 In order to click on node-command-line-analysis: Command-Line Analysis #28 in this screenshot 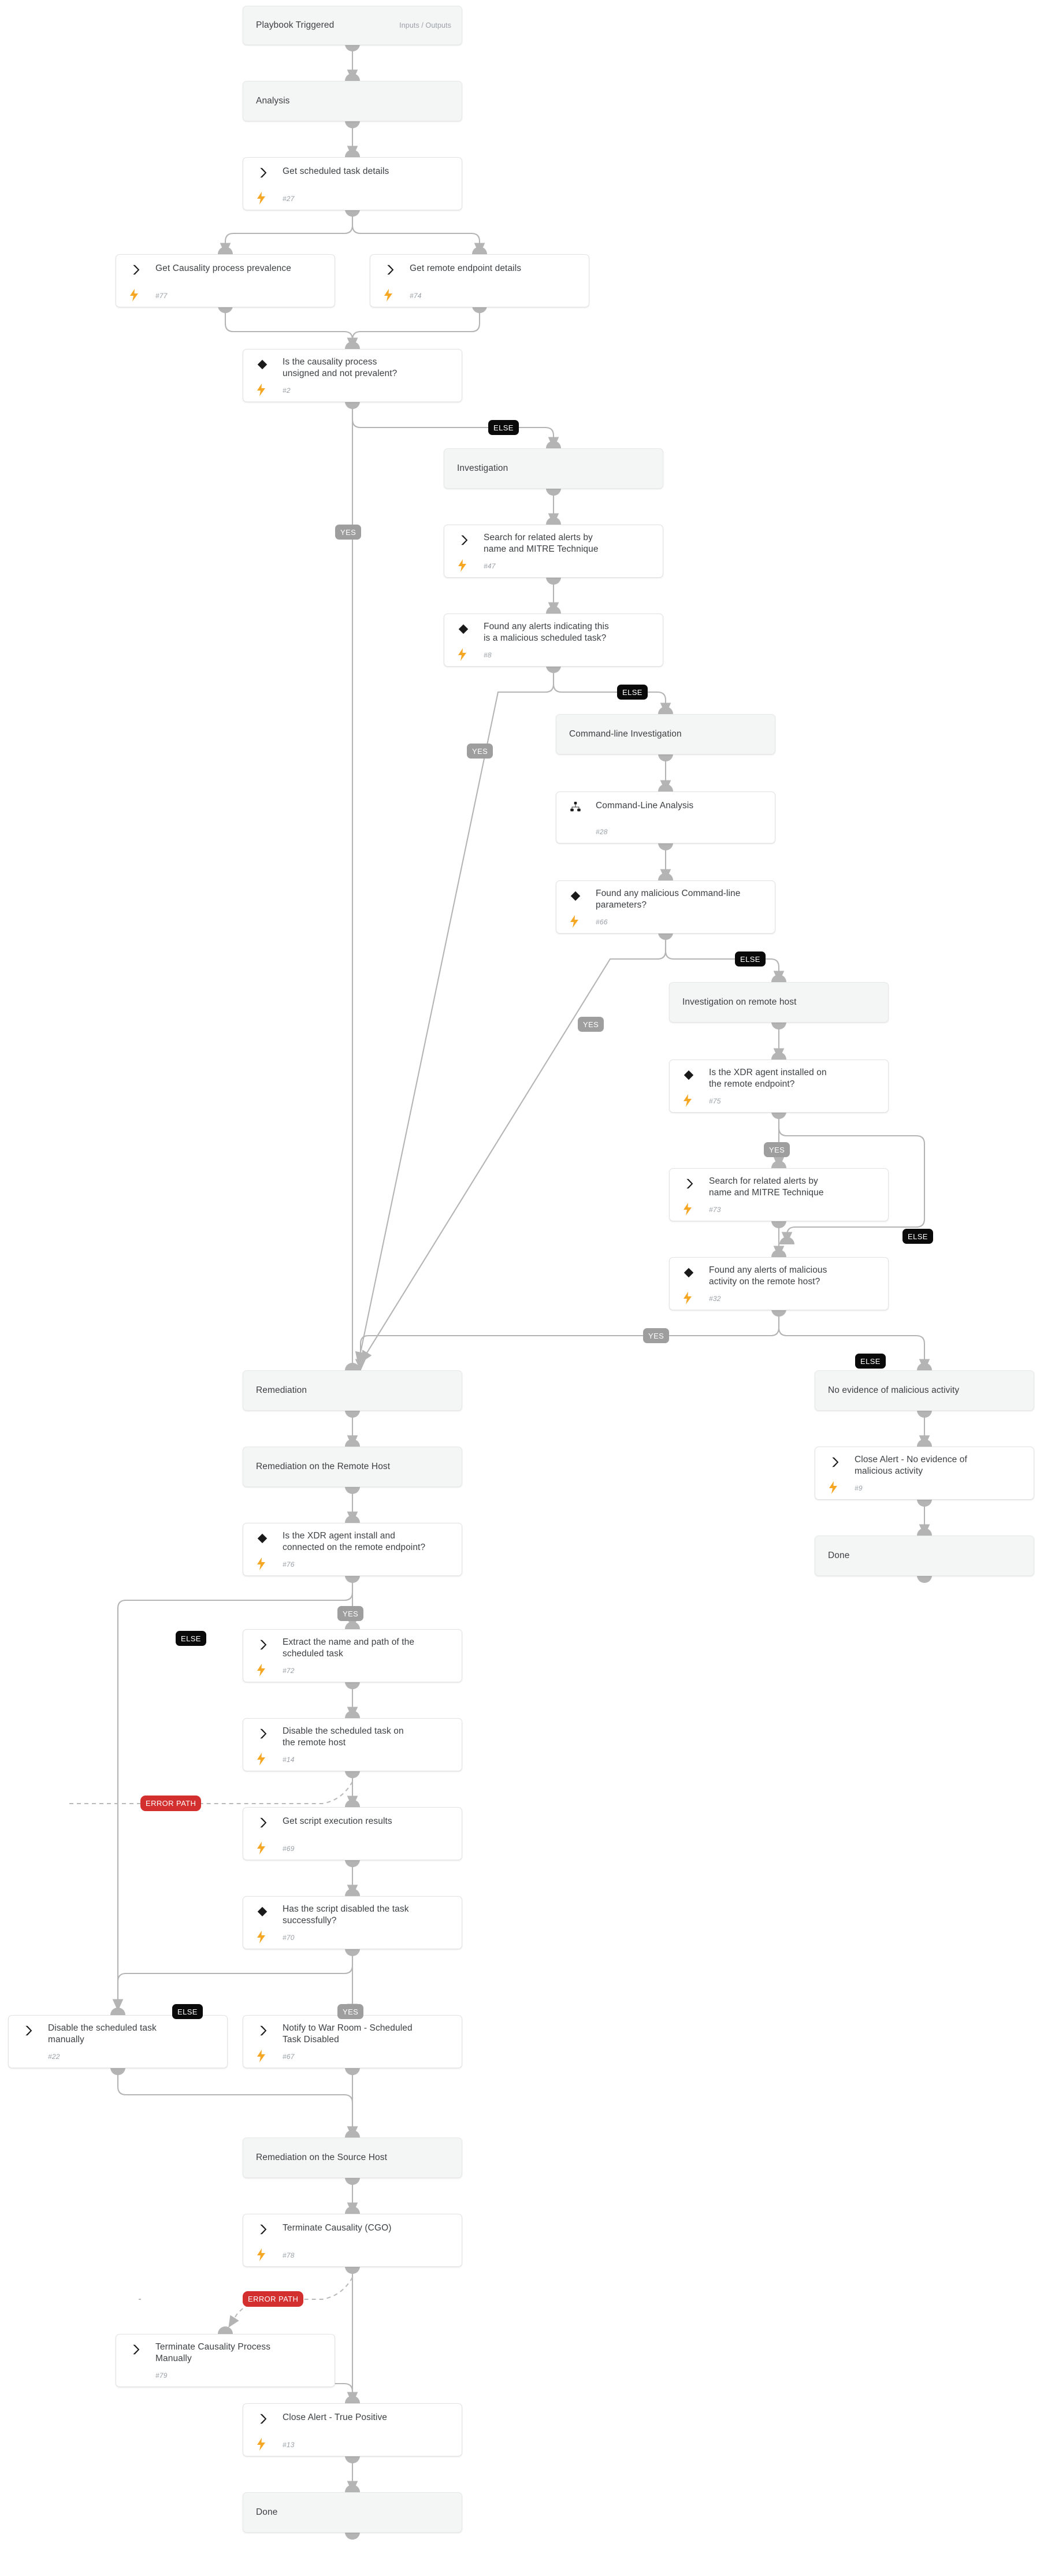, I will do `click(665, 817)`.